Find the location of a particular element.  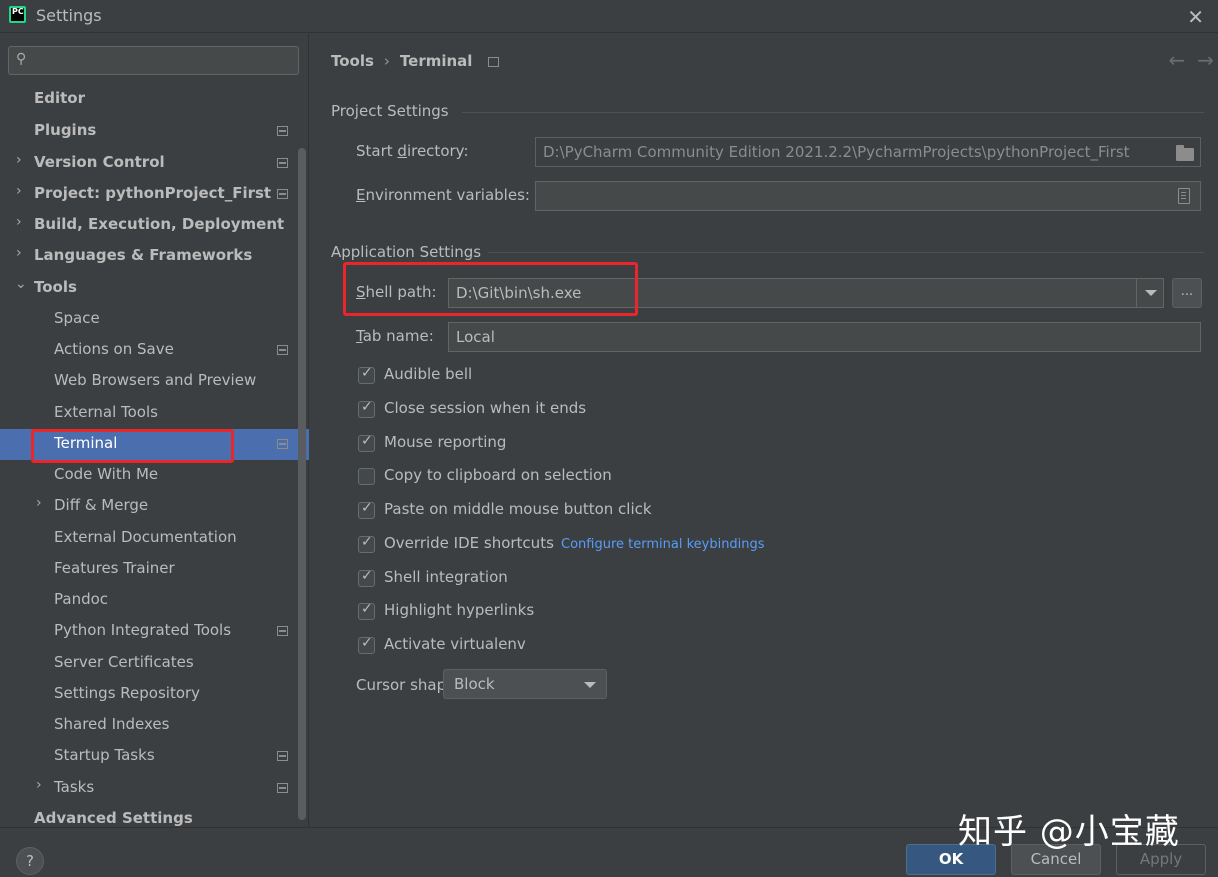

breadcrumb: Tools › Terminal is located at coordinates (415, 61).